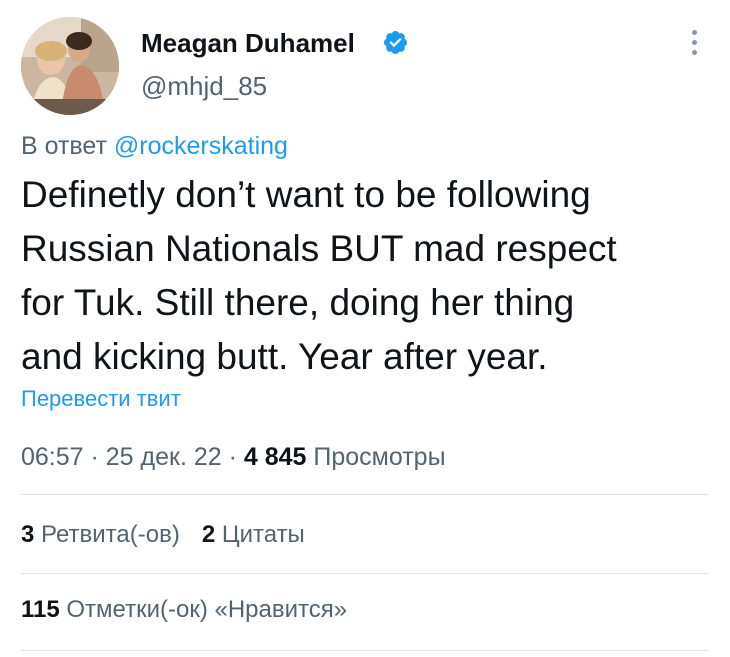  I want to click on views-count: 4 845, so click(275, 457).